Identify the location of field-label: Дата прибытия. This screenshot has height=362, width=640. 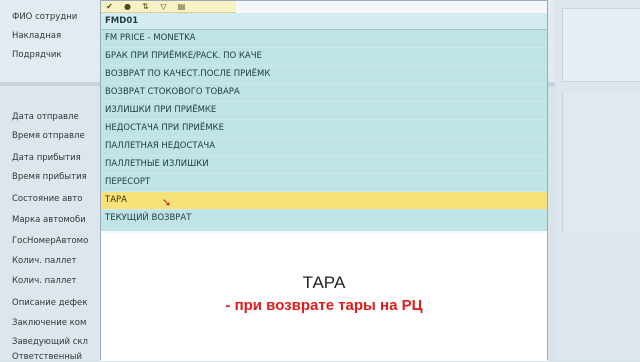
(46, 158).